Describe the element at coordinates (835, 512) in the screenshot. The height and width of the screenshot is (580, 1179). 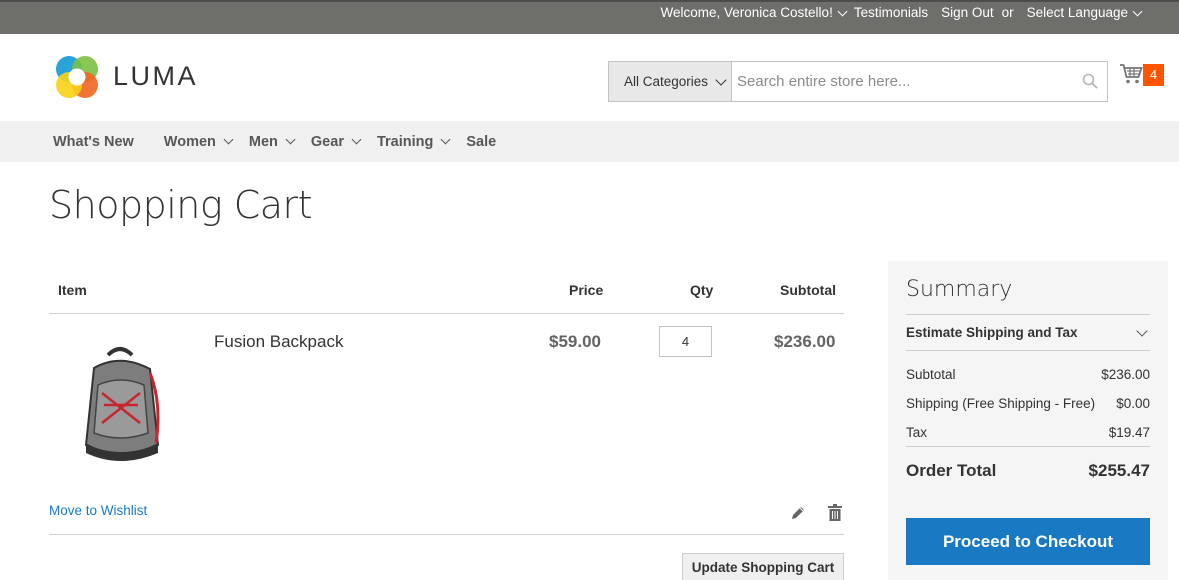
I see `trash-icon` at that location.